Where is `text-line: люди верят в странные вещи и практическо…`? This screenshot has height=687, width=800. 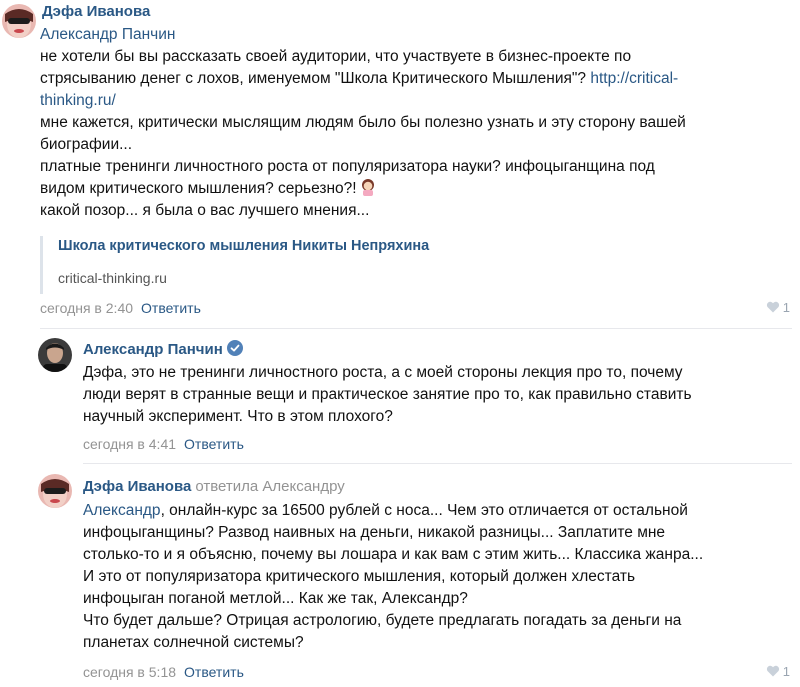 text-line: люди верят в странные вещи и практическо… is located at coordinates (387, 394).